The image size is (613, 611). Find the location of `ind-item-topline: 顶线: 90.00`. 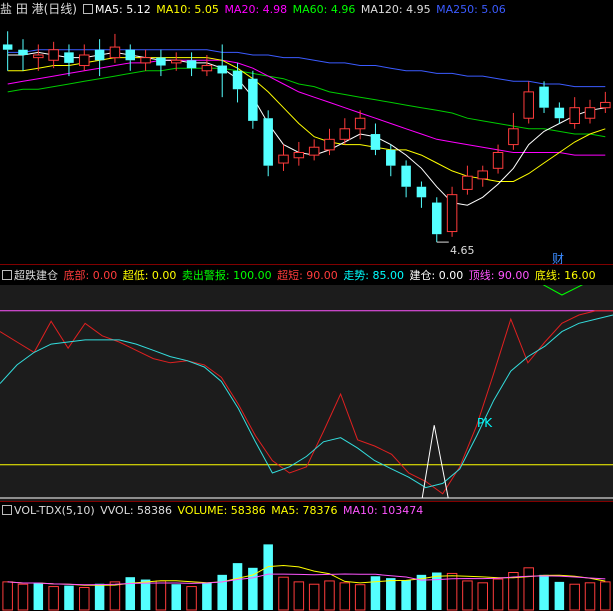

ind-item-topline: 顶线: 90.00 is located at coordinates (499, 275).